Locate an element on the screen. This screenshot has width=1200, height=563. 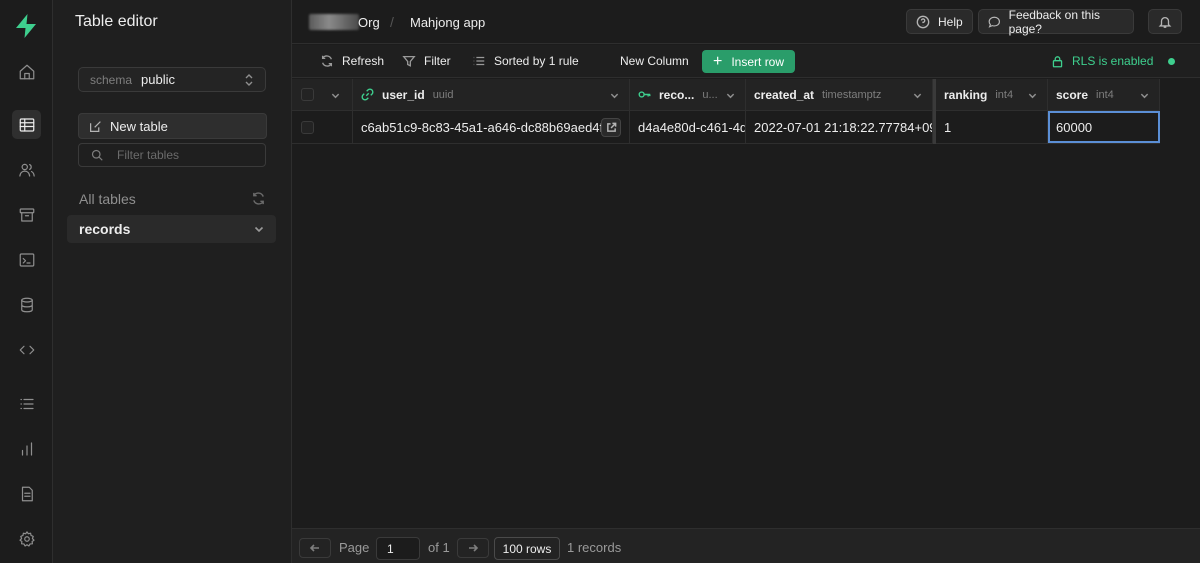
terminal-icon is located at coordinates (26, 259).